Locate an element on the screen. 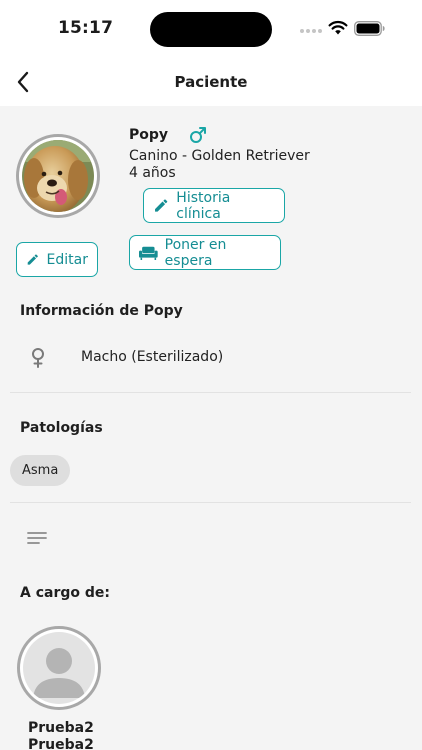 The width and height of the screenshot is (422, 750). navigation-bar: Paciente is located at coordinates (211, 81).